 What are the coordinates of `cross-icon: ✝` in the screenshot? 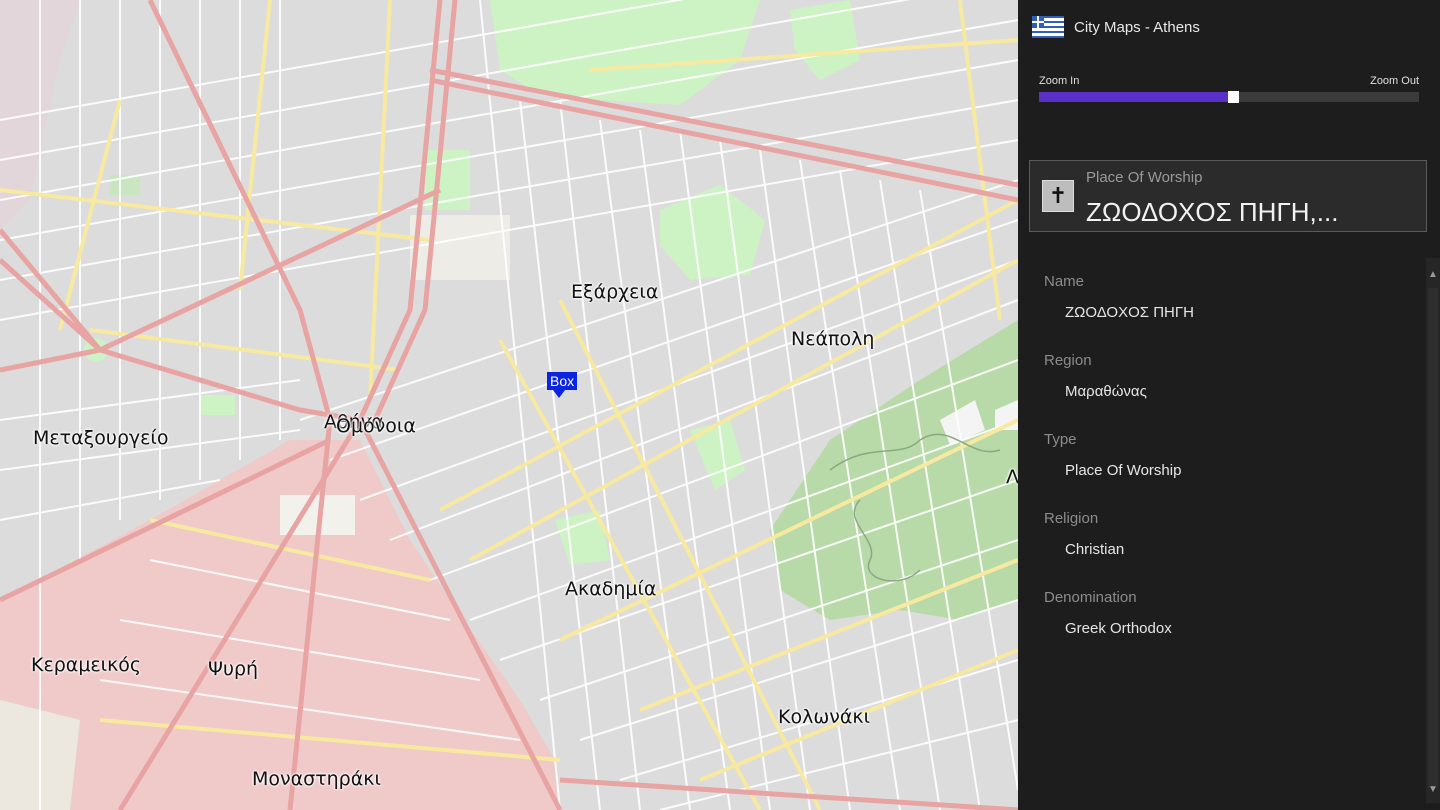 It's located at (1058, 196).